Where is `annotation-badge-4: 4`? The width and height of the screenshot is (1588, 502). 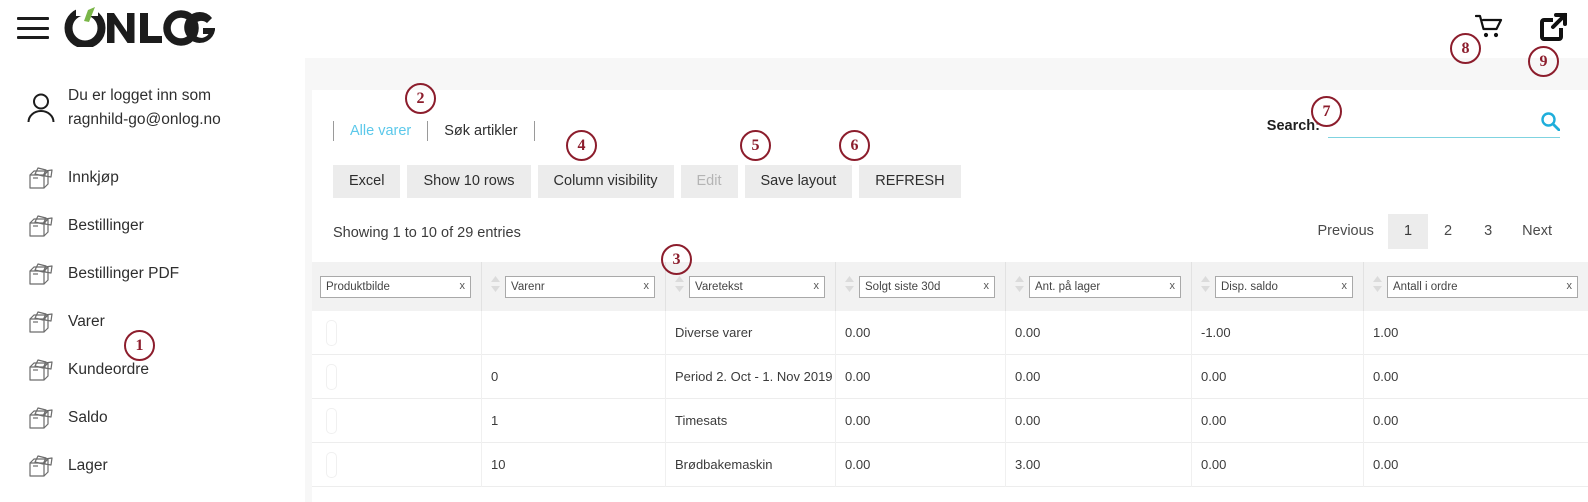 annotation-badge-4: 4 is located at coordinates (581, 145).